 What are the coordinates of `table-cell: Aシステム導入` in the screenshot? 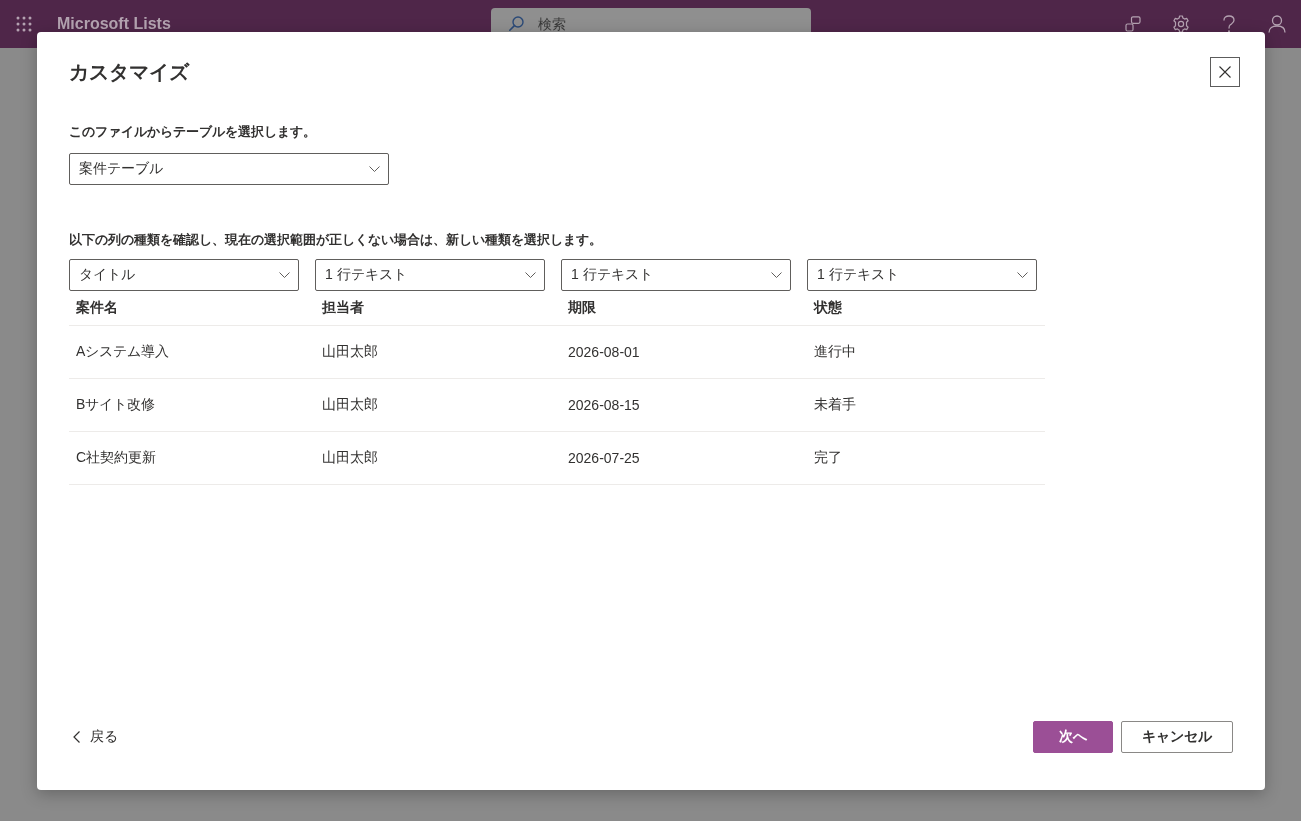 It's located at (123, 352).